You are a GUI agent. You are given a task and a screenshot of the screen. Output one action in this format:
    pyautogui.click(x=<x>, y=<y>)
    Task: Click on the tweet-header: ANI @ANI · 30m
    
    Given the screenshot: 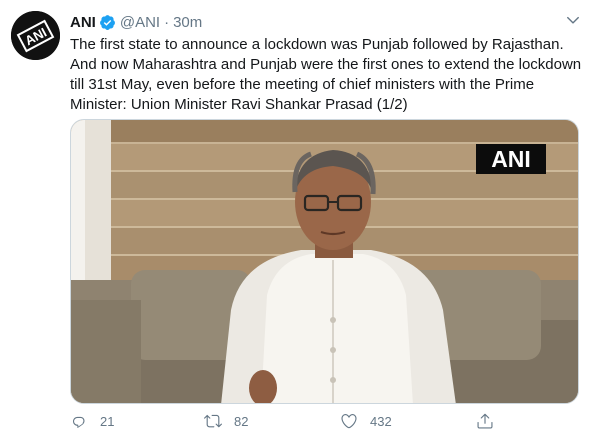 What is the action you would take?
    pyautogui.click(x=136, y=22)
    